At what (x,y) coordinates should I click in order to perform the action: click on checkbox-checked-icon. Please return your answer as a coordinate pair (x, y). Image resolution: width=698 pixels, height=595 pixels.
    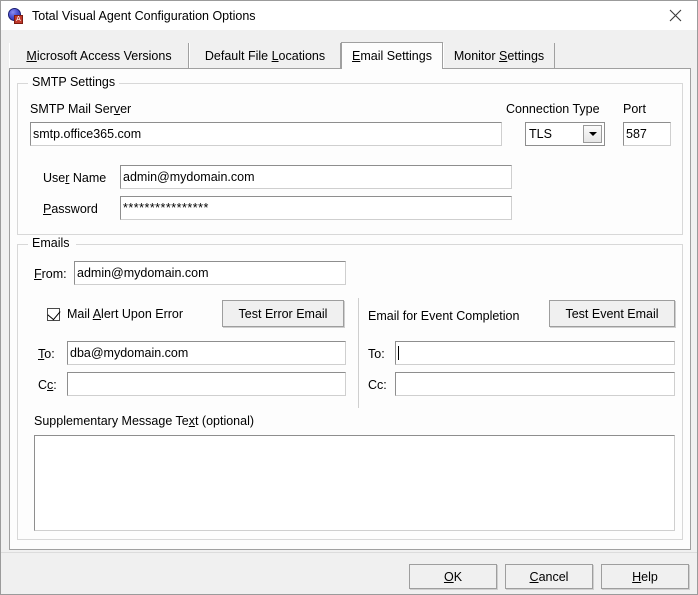
    Looking at the image, I should click on (54, 313).